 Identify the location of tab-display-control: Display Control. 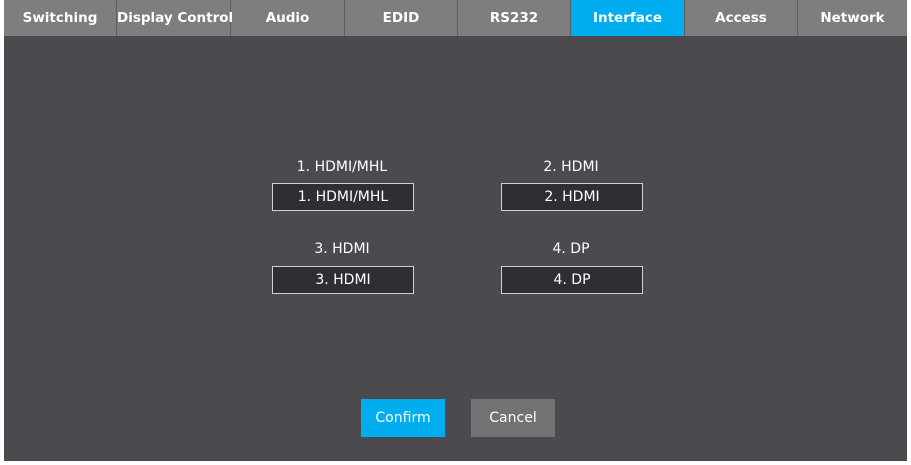
(175, 18).